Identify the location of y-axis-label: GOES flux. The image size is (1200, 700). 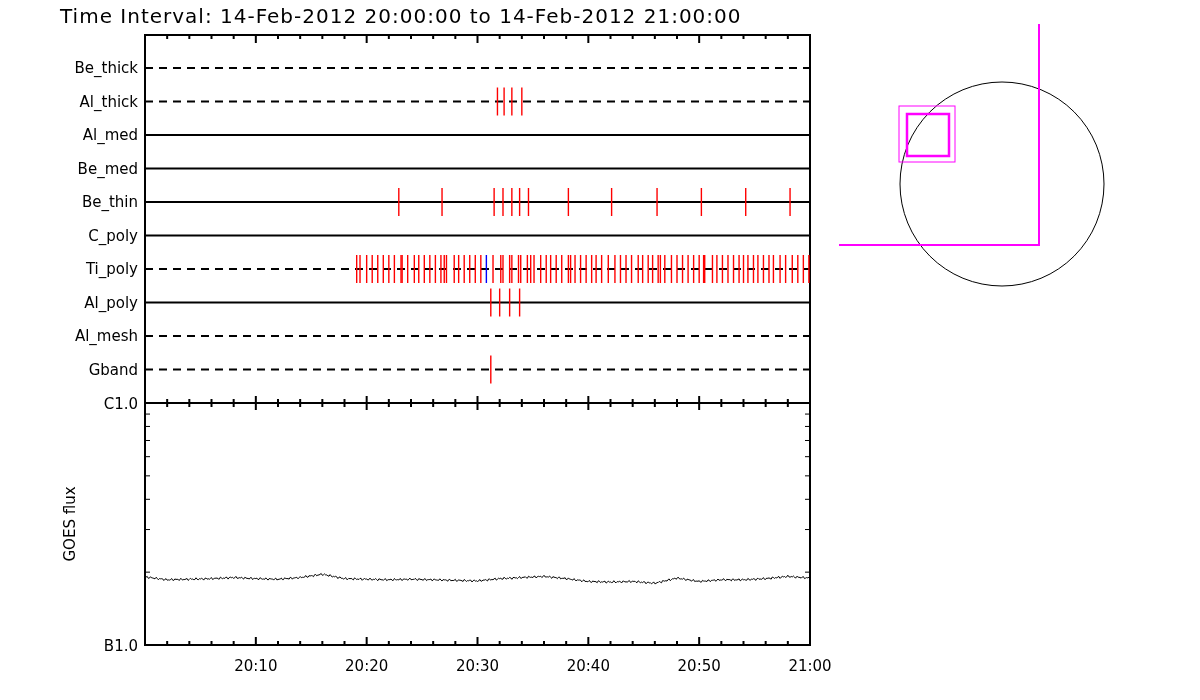
(70, 524).